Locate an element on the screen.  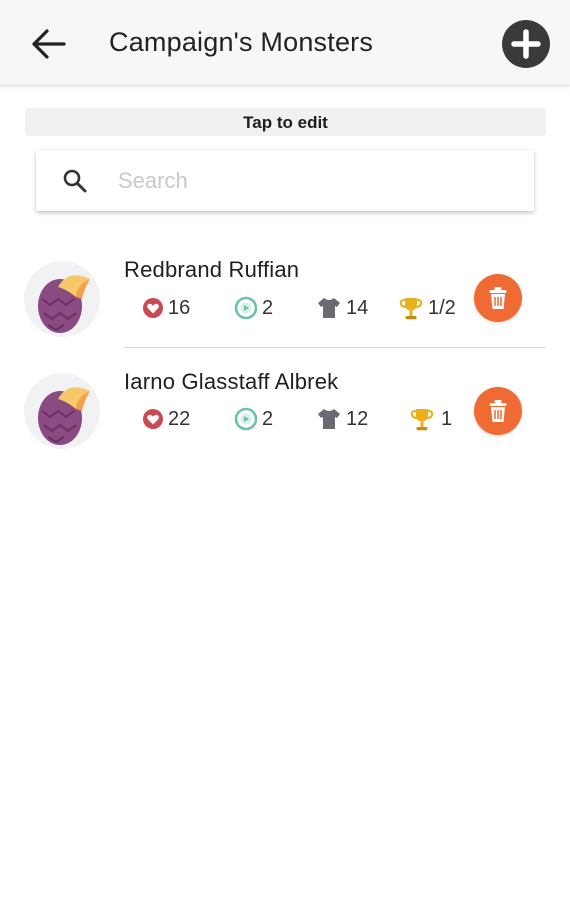
list-item: Iarno Glasstaff Albrek 22 2 12 1 is located at coordinates (285, 412).